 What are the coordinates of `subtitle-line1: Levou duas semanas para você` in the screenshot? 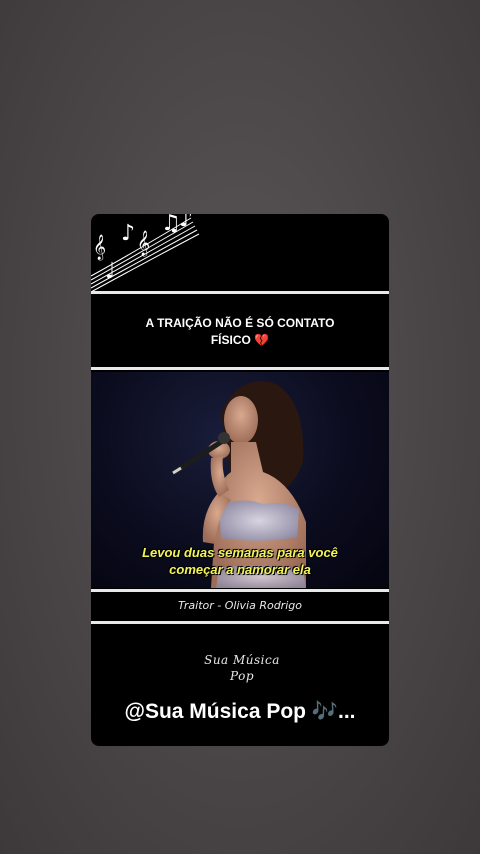 It's located at (240, 552).